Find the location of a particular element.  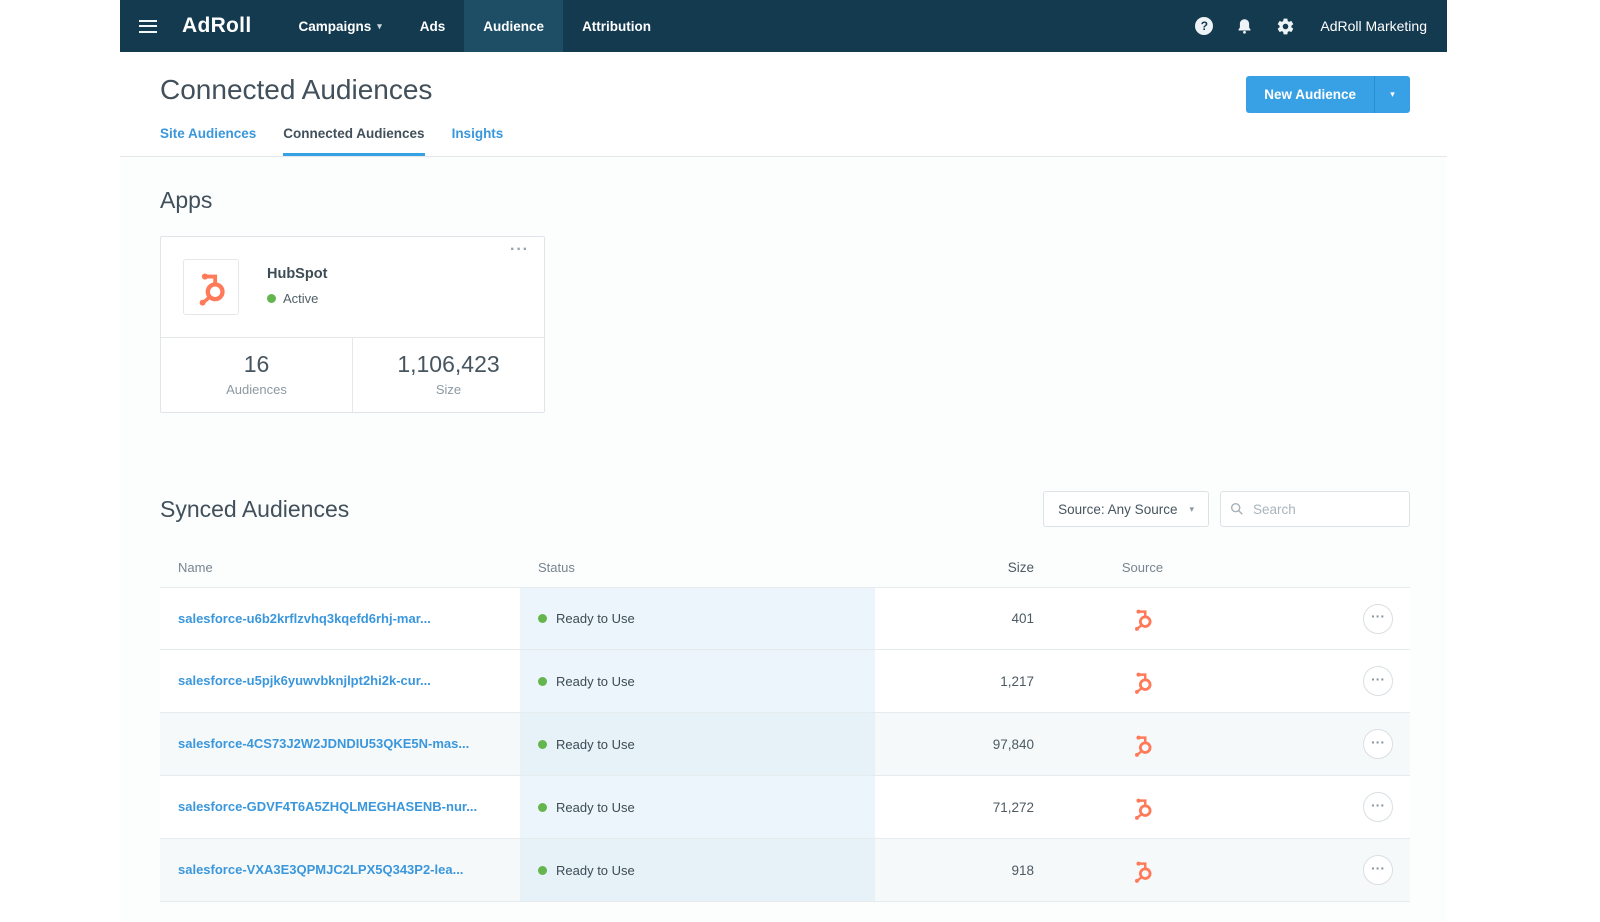

stat-value: 16 is located at coordinates (256, 364).